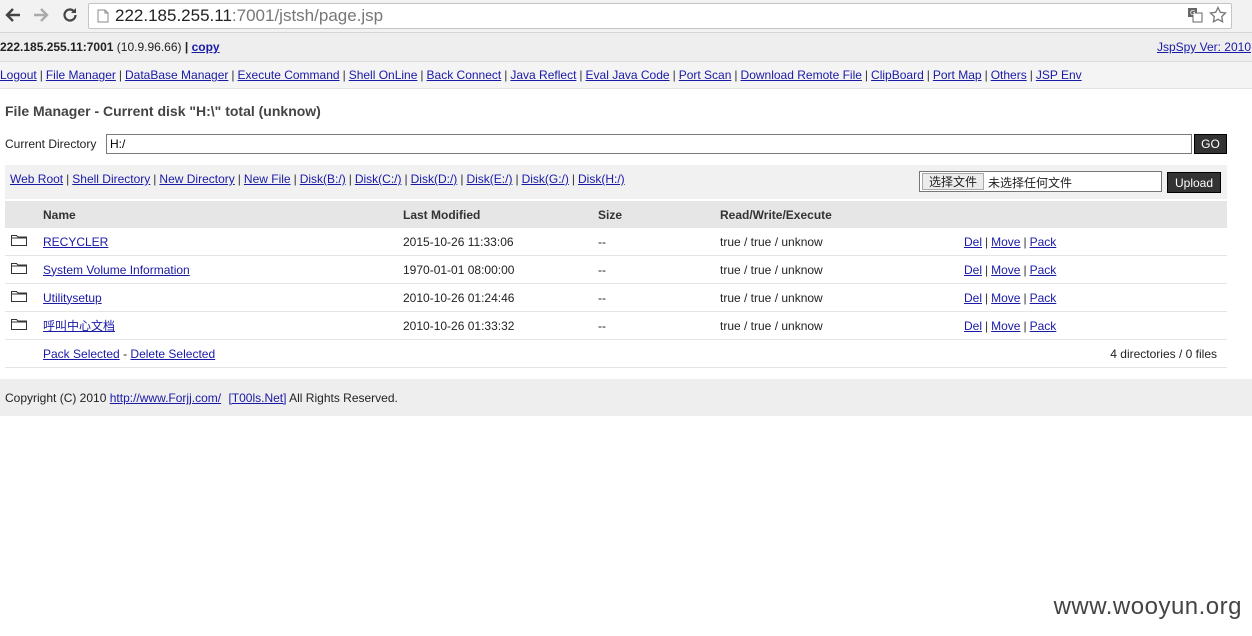 This screenshot has height=636, width=1252. What do you see at coordinates (36, 179) in the screenshot?
I see `disk-link-web-root: Web Root` at bounding box center [36, 179].